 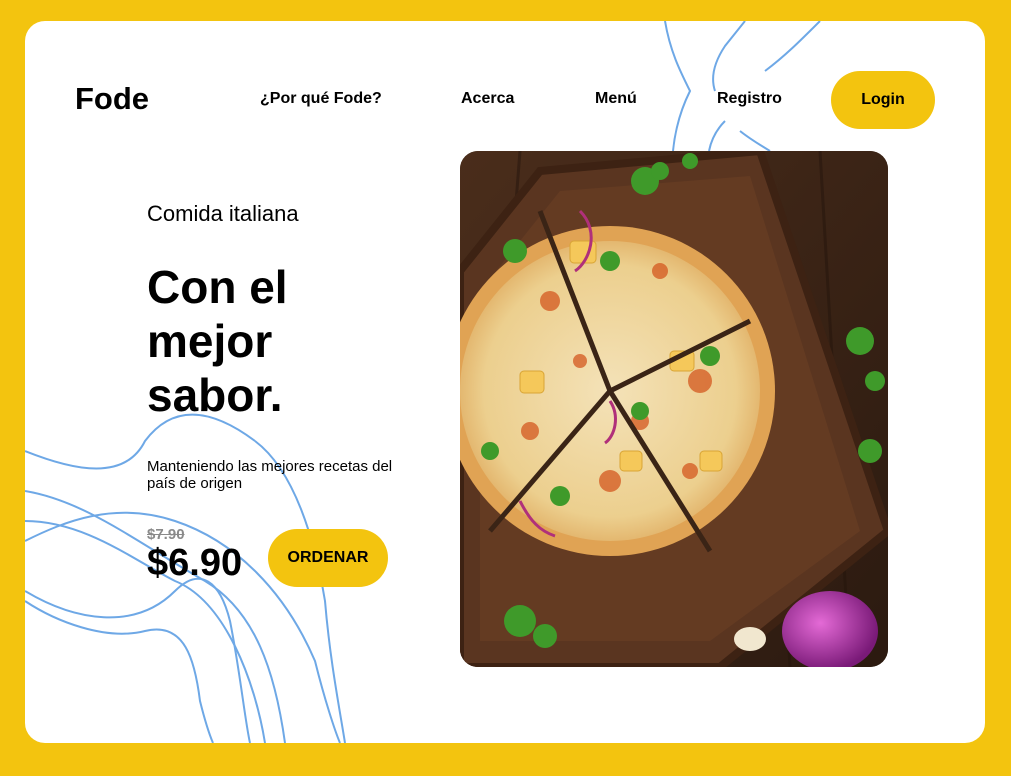 I want to click on current-price: $6.90, so click(x=195, y=563).